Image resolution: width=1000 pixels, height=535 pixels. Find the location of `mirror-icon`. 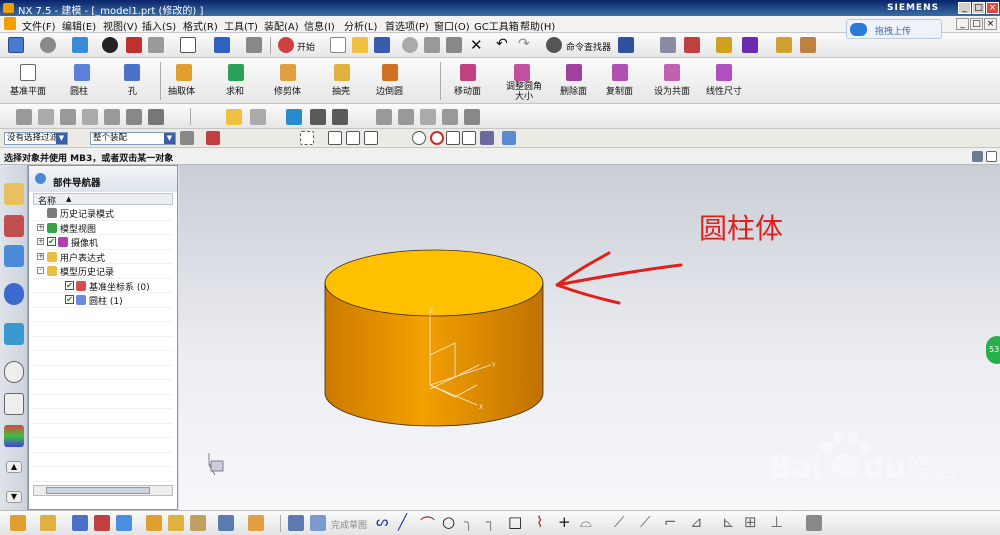

mirror-icon is located at coordinates (294, 117).